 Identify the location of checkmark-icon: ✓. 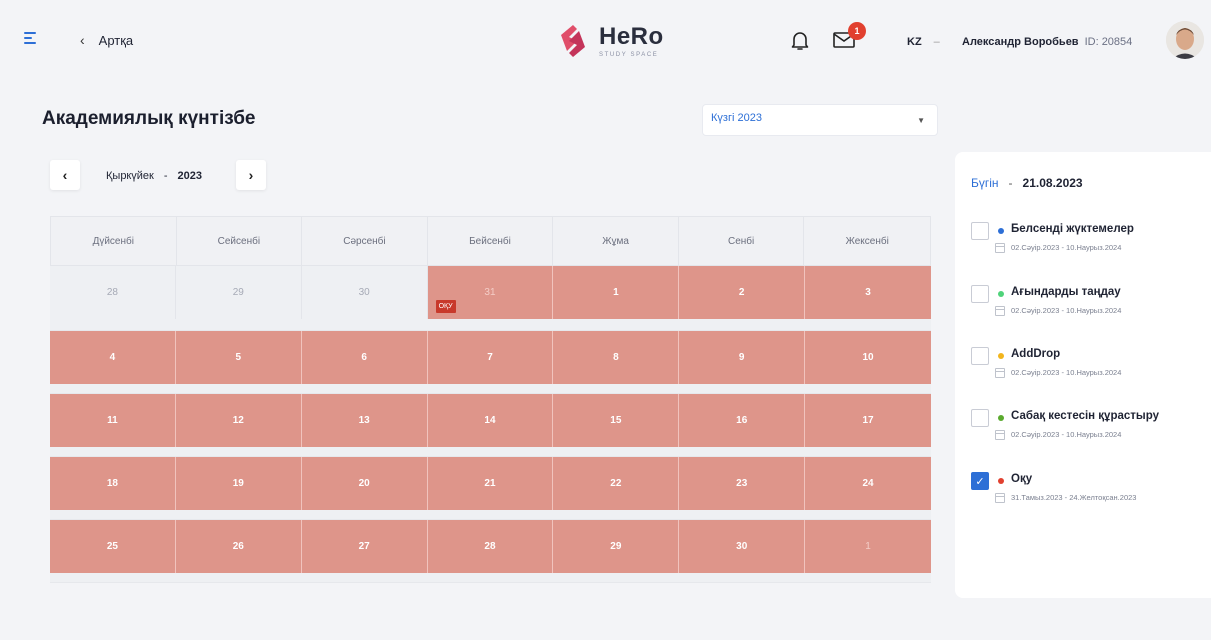
(980, 481).